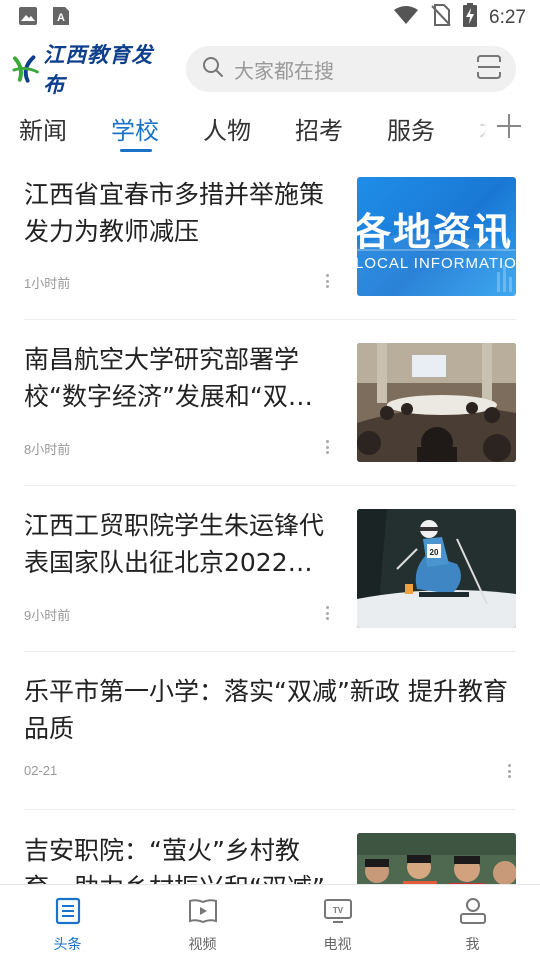 The height and width of the screenshot is (960, 540). What do you see at coordinates (67, 945) in the screenshot?
I see `nav-label: 头条` at bounding box center [67, 945].